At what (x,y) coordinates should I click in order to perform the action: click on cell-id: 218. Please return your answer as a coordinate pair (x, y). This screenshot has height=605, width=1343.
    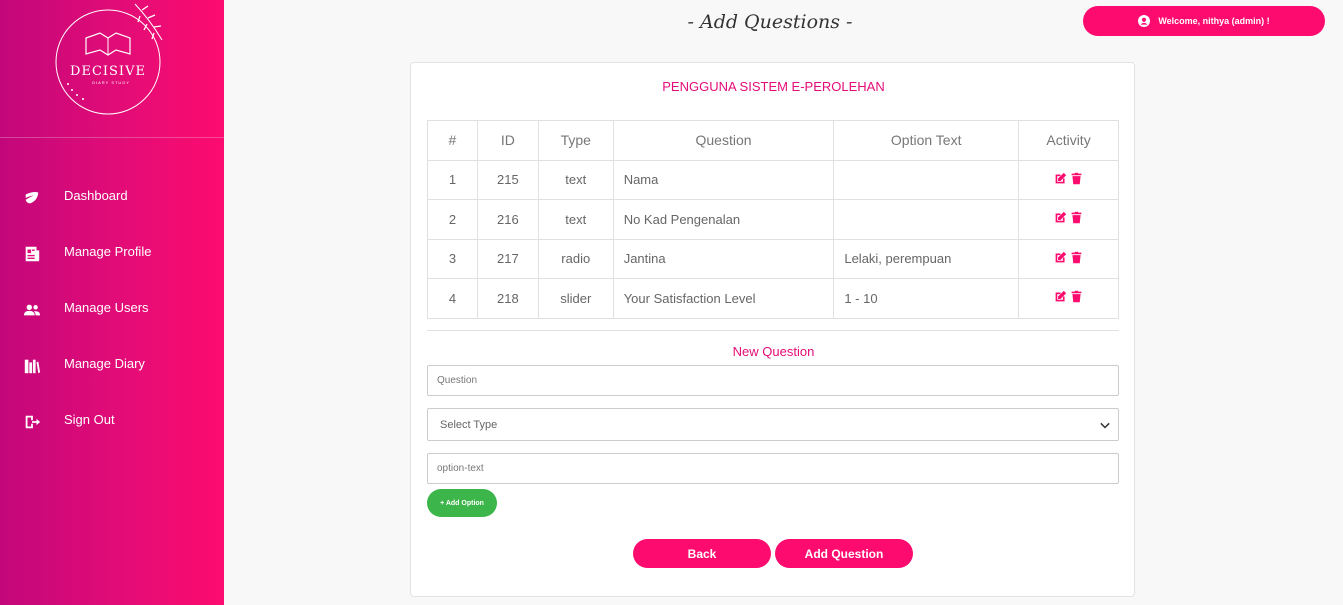
    Looking at the image, I should click on (507, 298).